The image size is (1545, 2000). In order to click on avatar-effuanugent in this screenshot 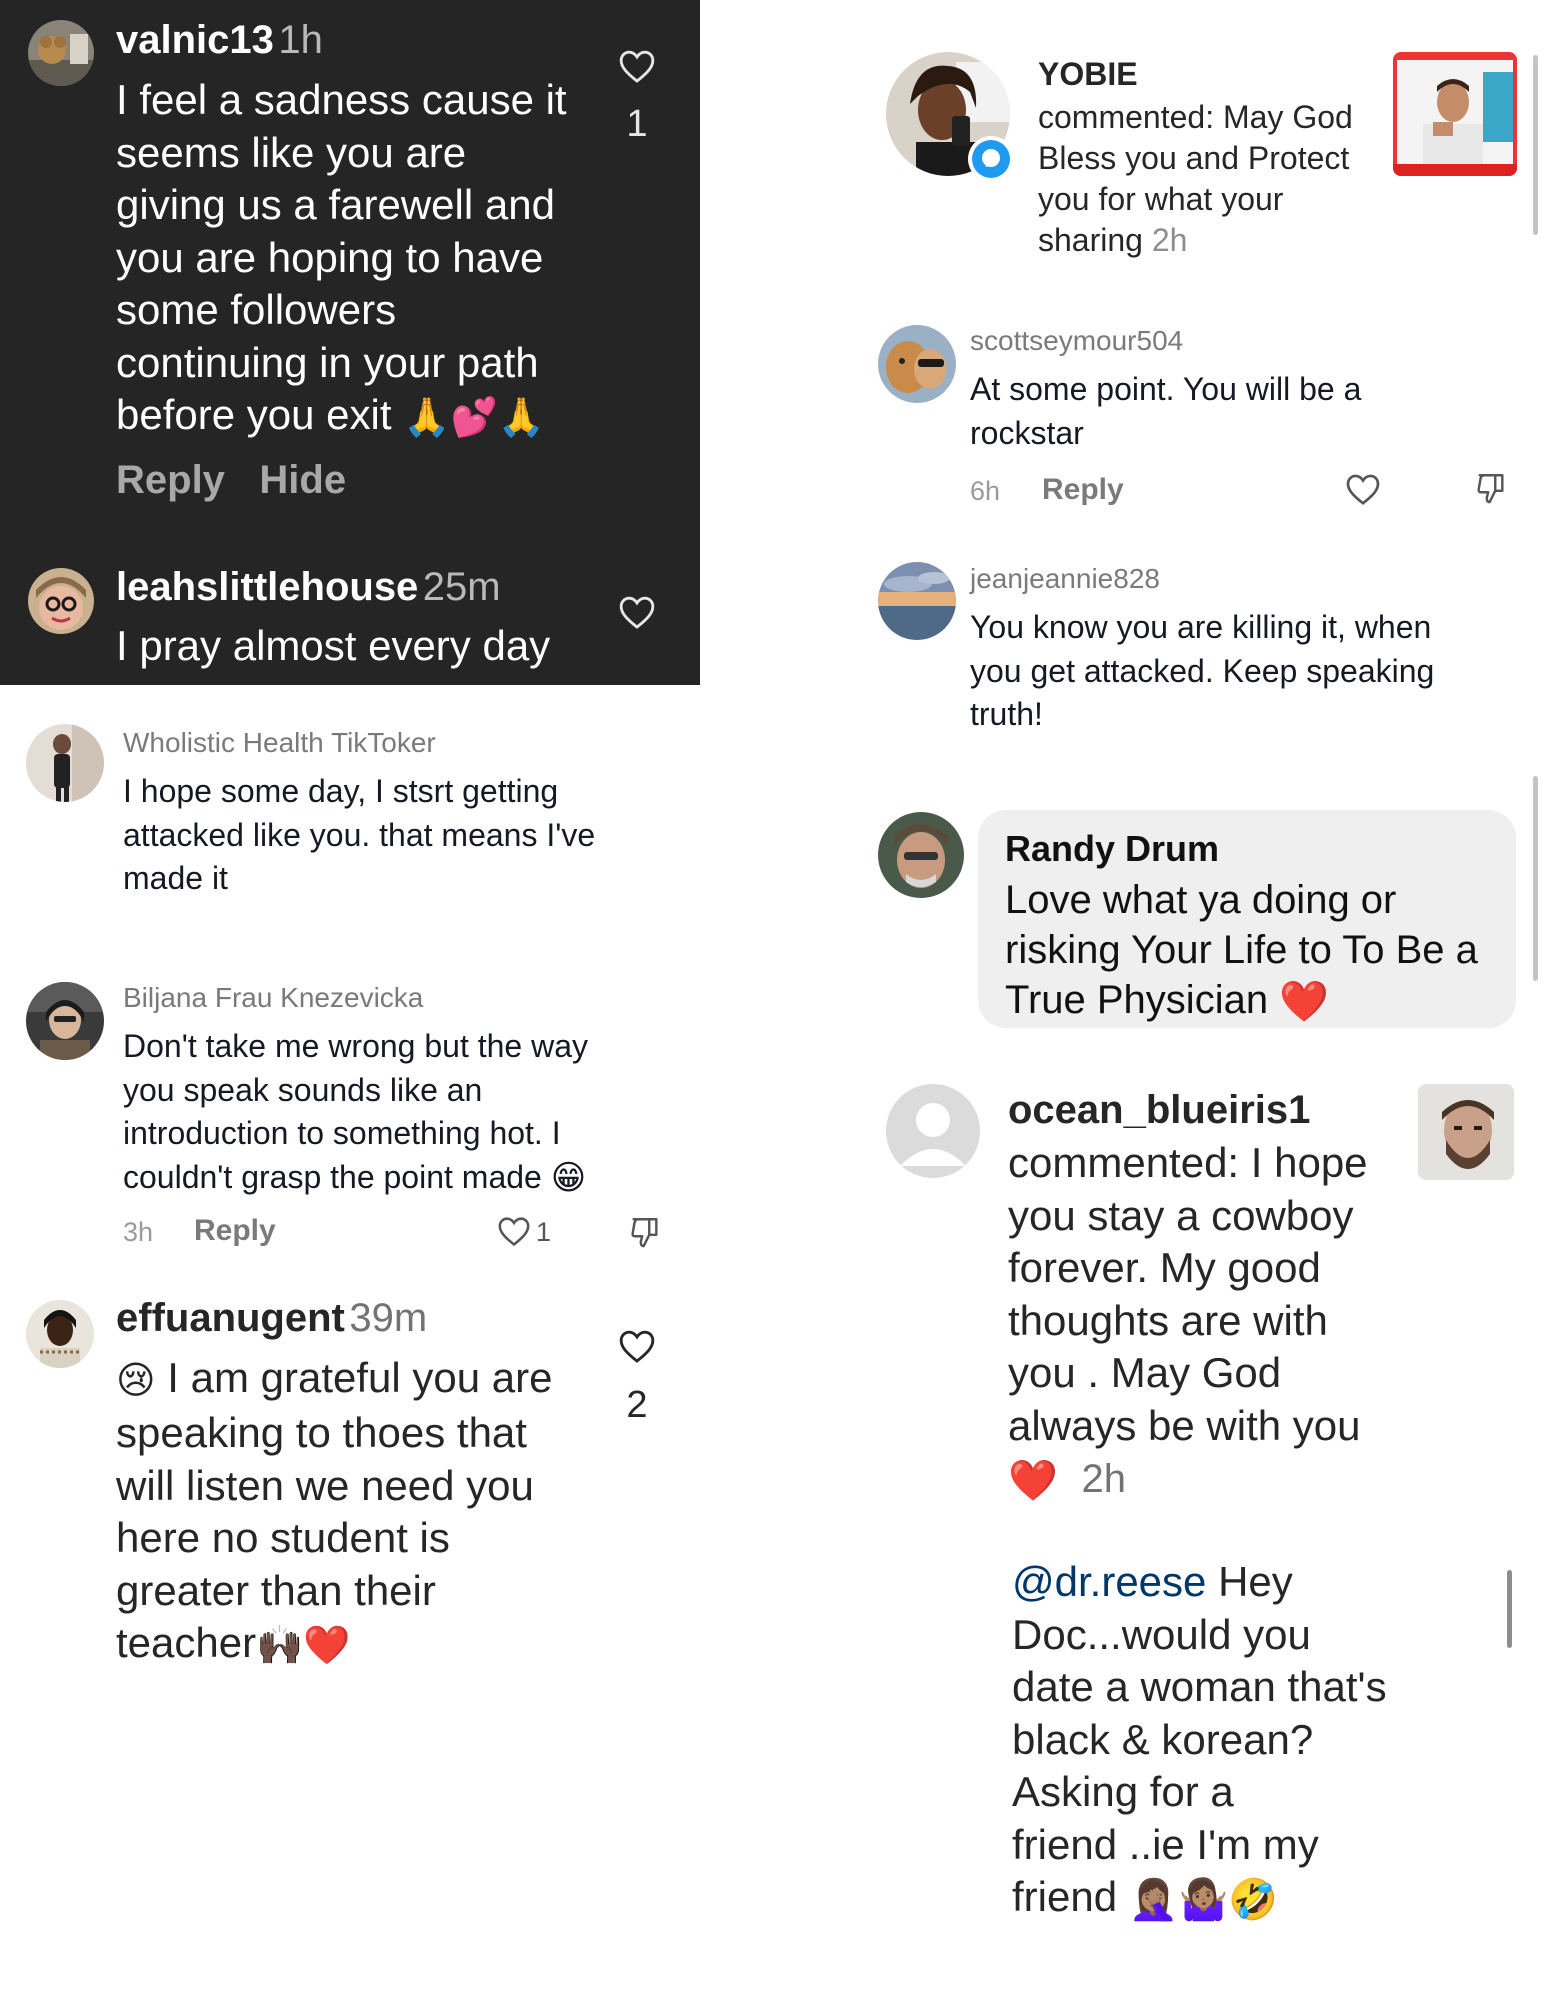, I will do `click(60, 1334)`.